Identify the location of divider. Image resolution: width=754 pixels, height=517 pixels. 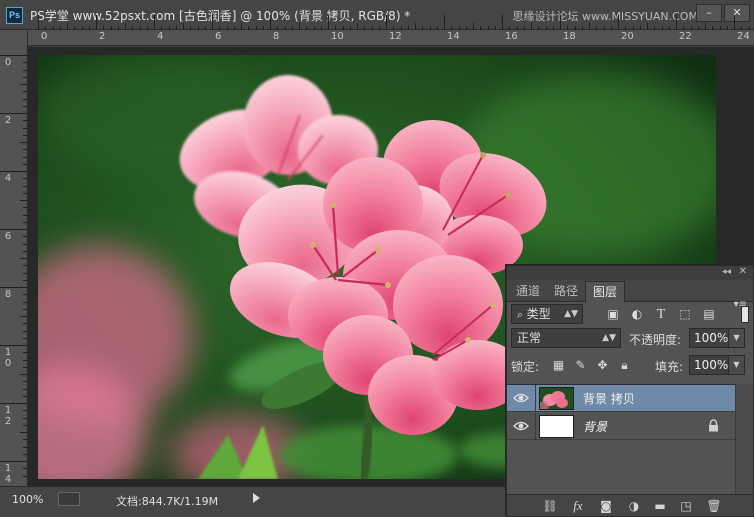
(535, 398).